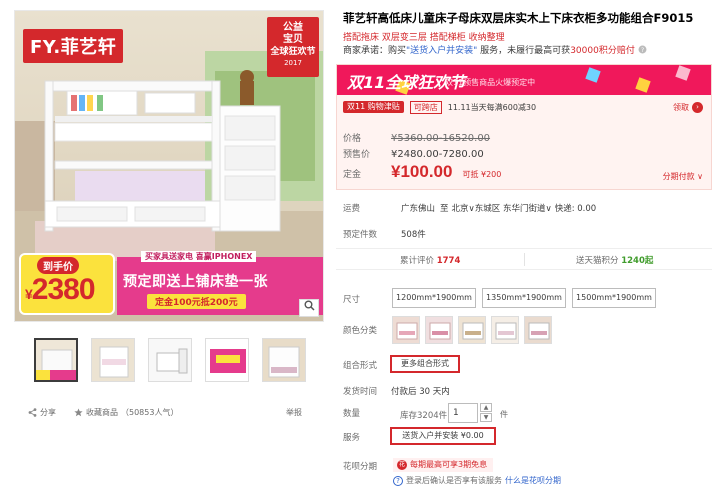 The height and width of the screenshot is (489, 720). Describe the element at coordinates (352, 175) in the screenshot. I see `deposit-label: 定金` at that location.